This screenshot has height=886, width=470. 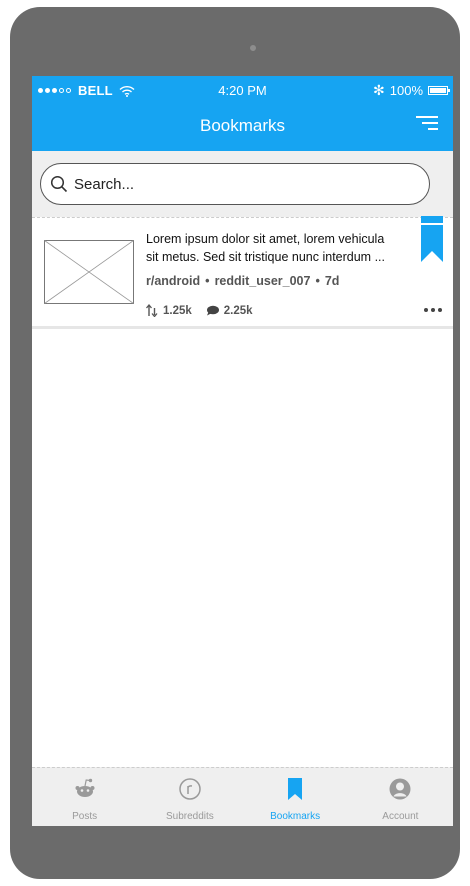 What do you see at coordinates (295, 816) in the screenshot?
I see `tab-label: Bookmarks` at bounding box center [295, 816].